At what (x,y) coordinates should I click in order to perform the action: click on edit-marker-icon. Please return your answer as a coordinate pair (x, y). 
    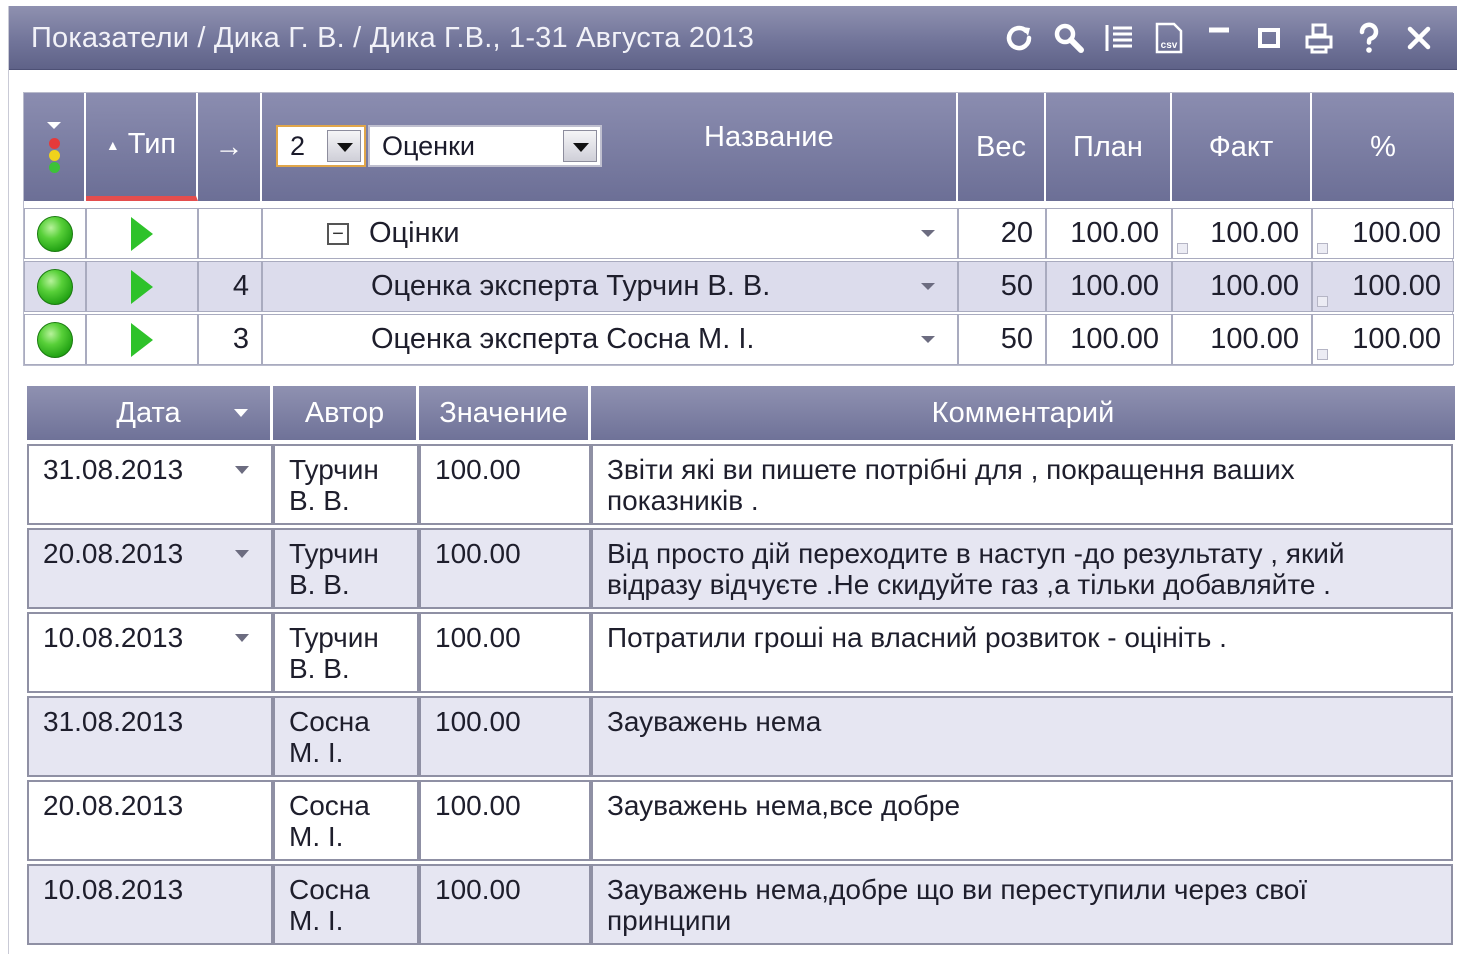
    Looking at the image, I should click on (1182, 248).